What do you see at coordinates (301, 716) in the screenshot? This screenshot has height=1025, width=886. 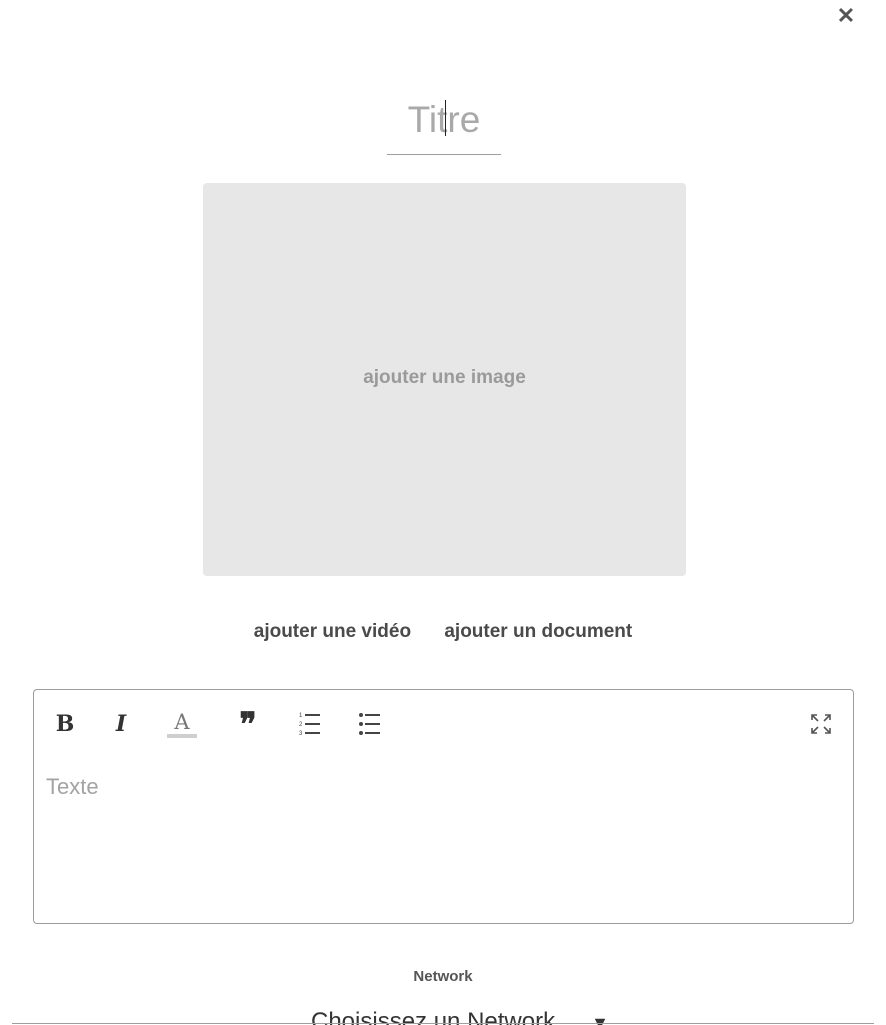 I see `svg-text: 1` at bounding box center [301, 716].